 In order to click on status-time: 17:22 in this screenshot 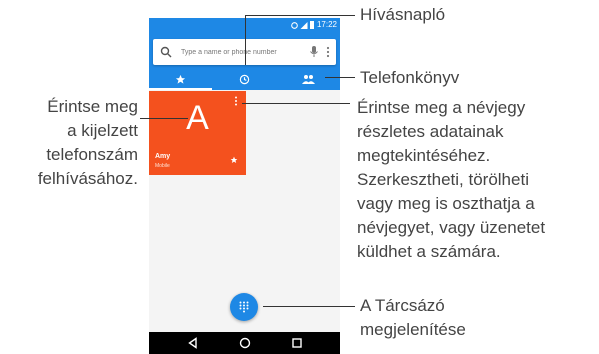, I will do `click(326, 24)`.